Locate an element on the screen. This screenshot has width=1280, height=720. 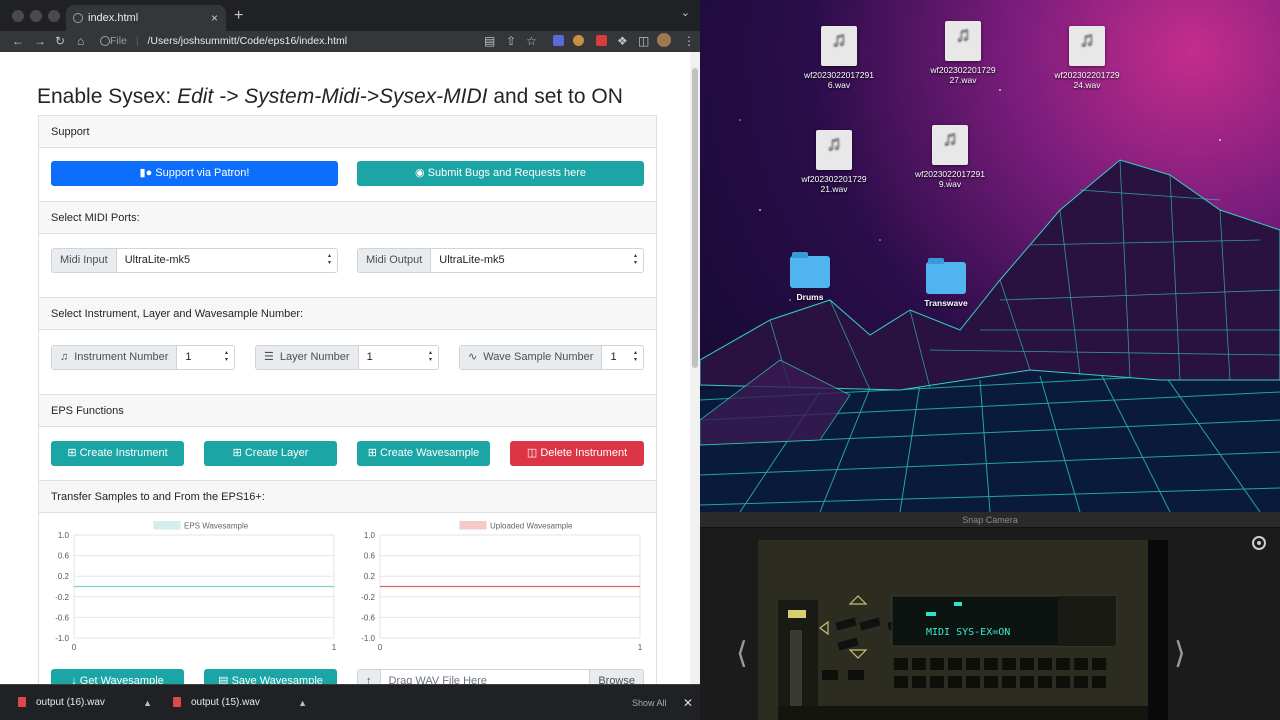
reader-icon: ▤ is located at coordinates (489, 41).